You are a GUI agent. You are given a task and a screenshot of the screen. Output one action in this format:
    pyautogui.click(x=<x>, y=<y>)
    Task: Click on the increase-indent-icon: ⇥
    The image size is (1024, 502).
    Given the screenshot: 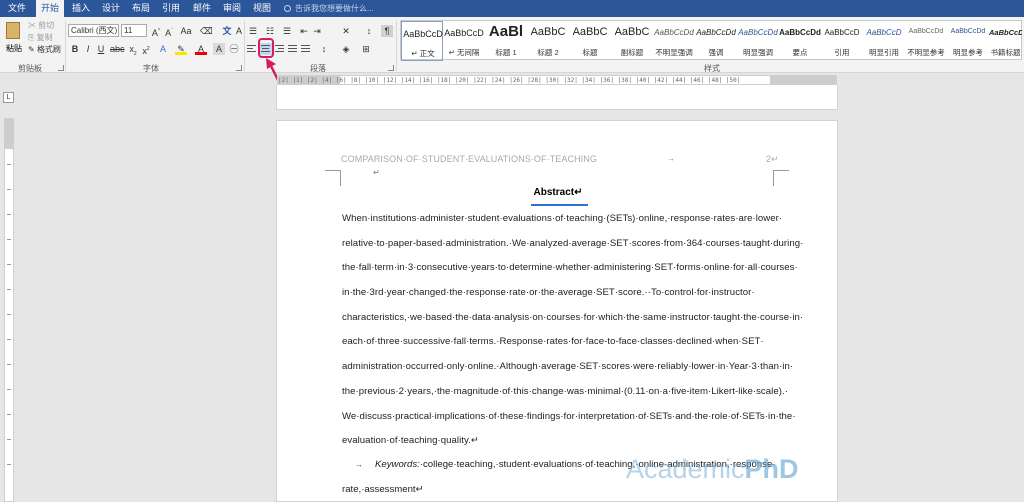 What is the action you would take?
    pyautogui.click(x=317, y=31)
    